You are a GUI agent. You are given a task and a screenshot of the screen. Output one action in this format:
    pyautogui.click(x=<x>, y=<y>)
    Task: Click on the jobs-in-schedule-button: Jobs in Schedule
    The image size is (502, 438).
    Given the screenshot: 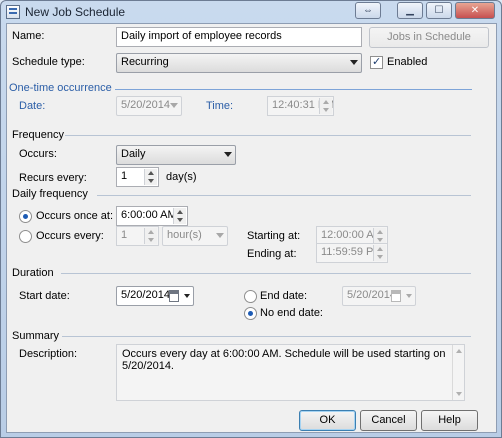 What is the action you would take?
    pyautogui.click(x=429, y=37)
    